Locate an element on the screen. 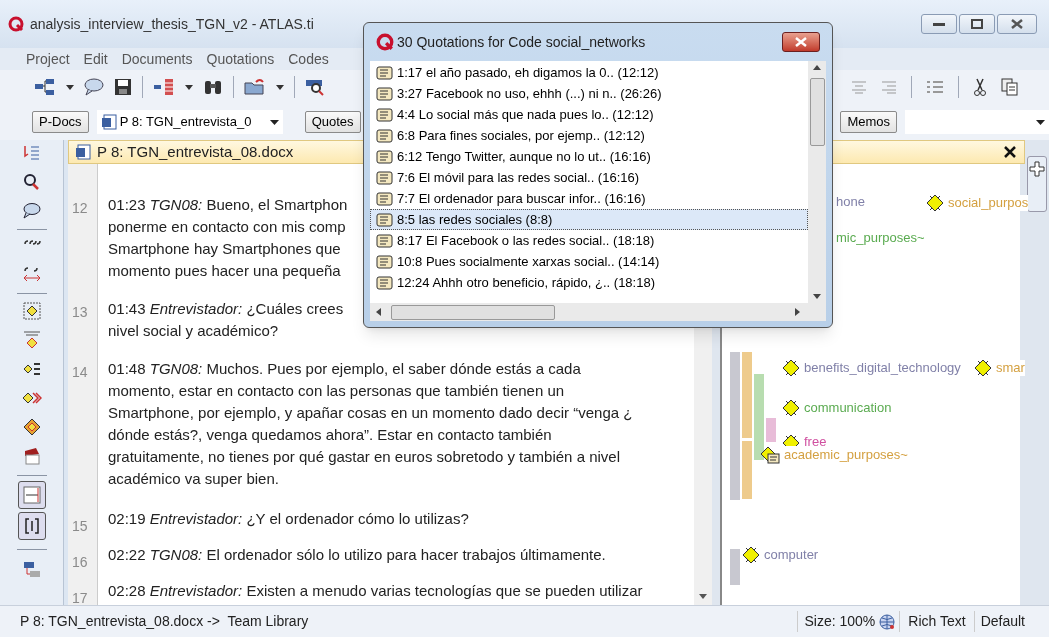  line-number: 14 is located at coordinates (80, 372).